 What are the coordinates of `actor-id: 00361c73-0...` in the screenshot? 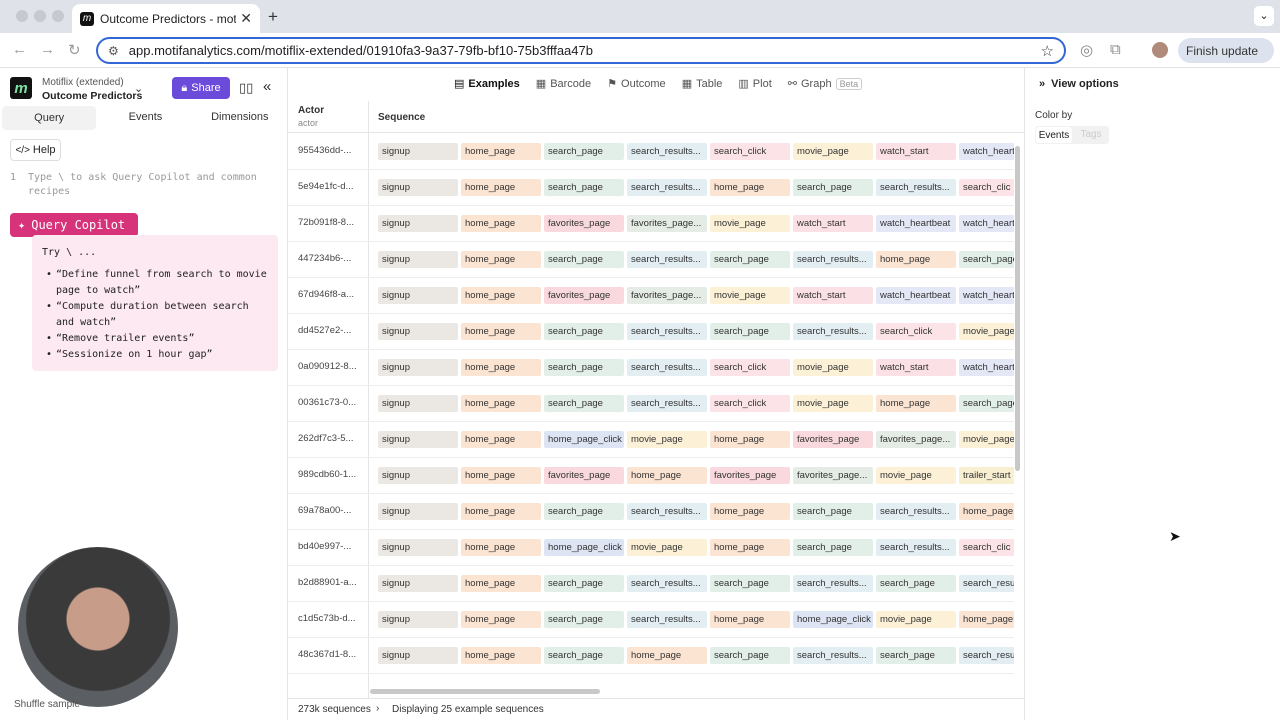 It's located at (330, 402).